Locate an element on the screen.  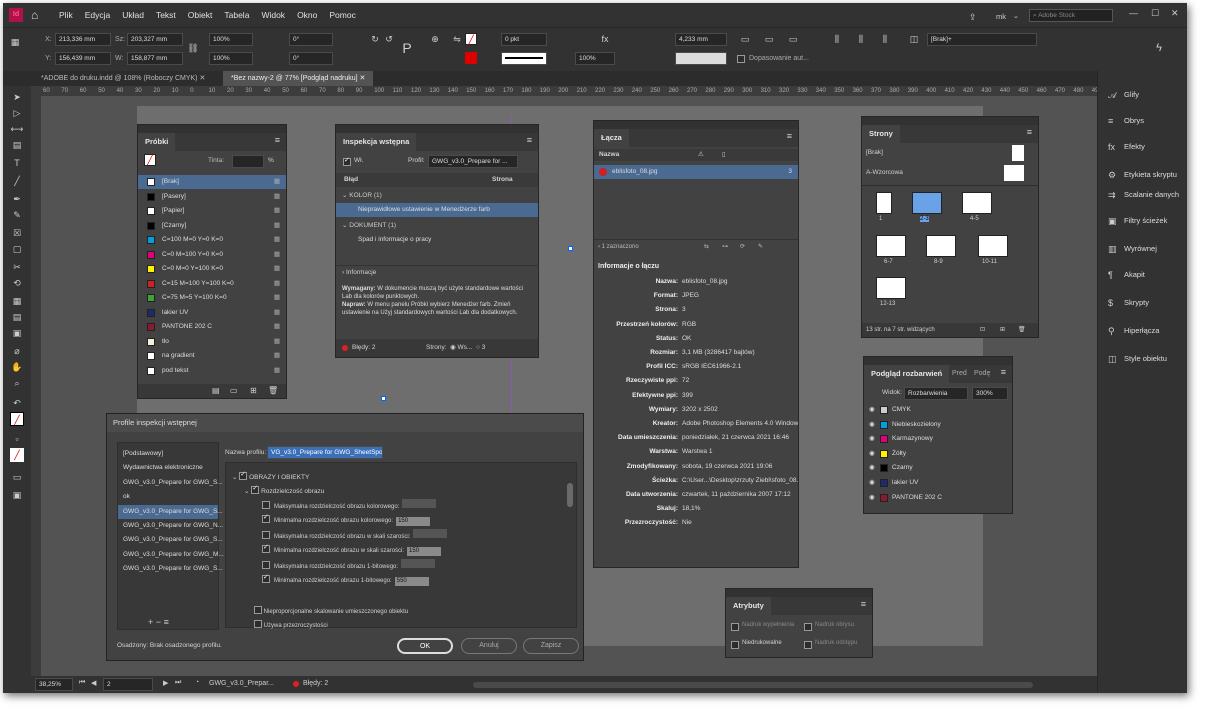
swatch-row: na gradient ▦ is located at coordinates (212, 356).